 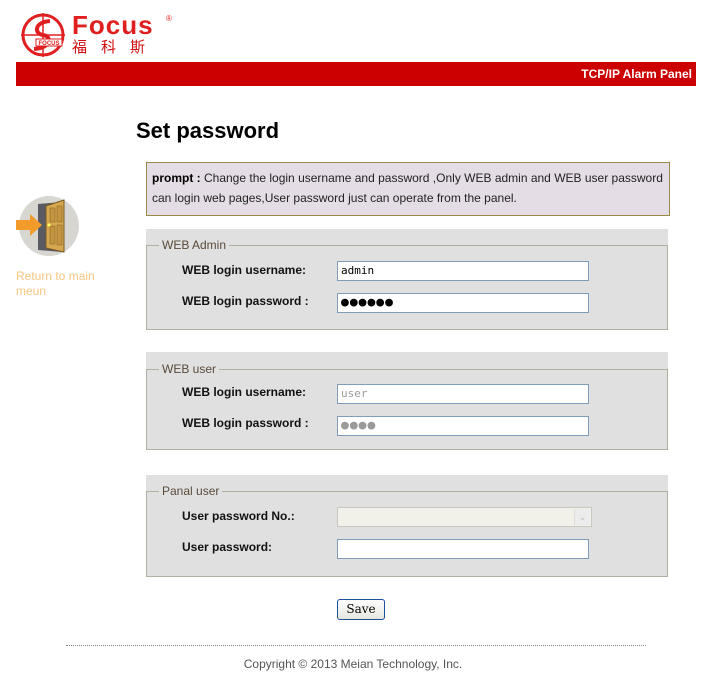 I want to click on prompt-label: prompt :, so click(x=176, y=178).